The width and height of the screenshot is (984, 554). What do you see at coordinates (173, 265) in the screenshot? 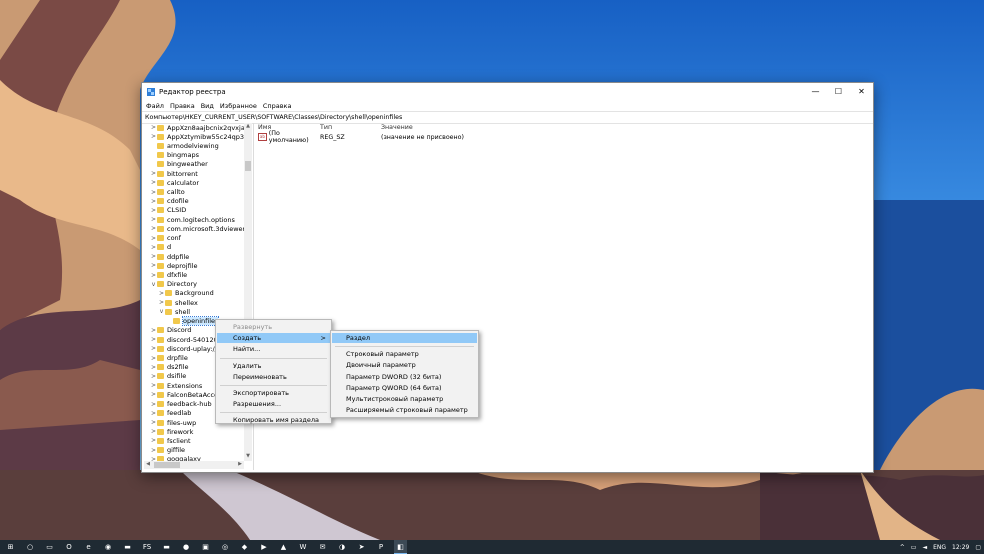
I see `tree-item: > deprojfile` at bounding box center [173, 265].